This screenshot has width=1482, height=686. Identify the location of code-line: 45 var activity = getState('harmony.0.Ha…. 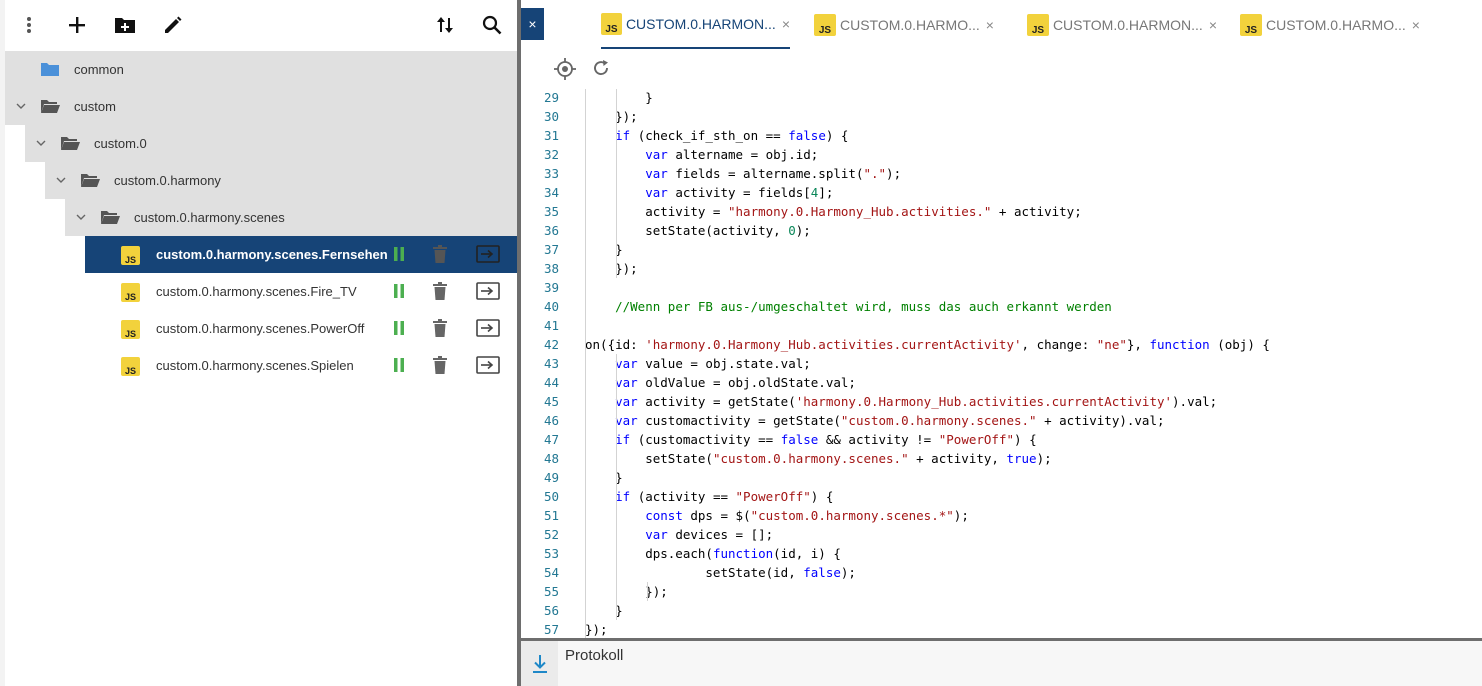
(1001, 401).